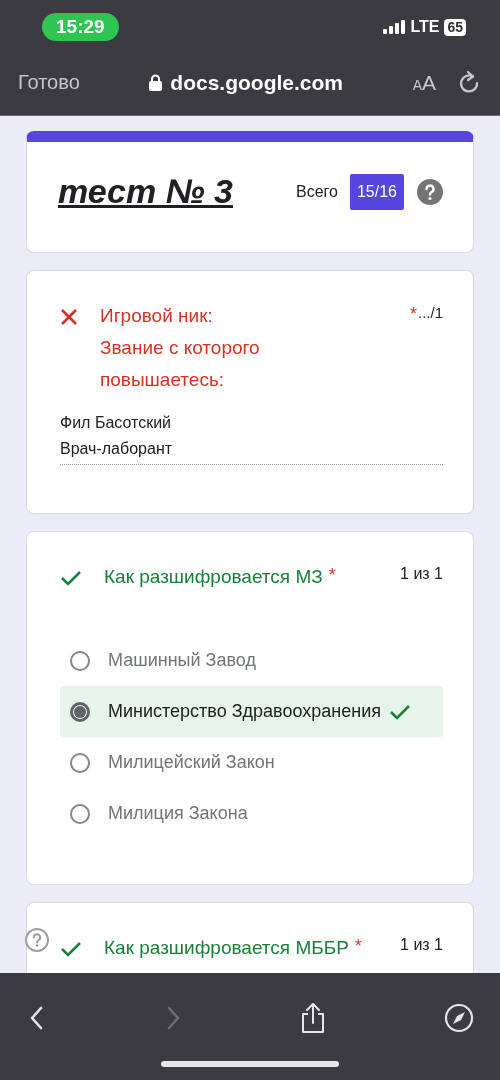 Image resolution: width=500 pixels, height=1080 pixels. I want to click on clock-time: 15:29, so click(80, 27).